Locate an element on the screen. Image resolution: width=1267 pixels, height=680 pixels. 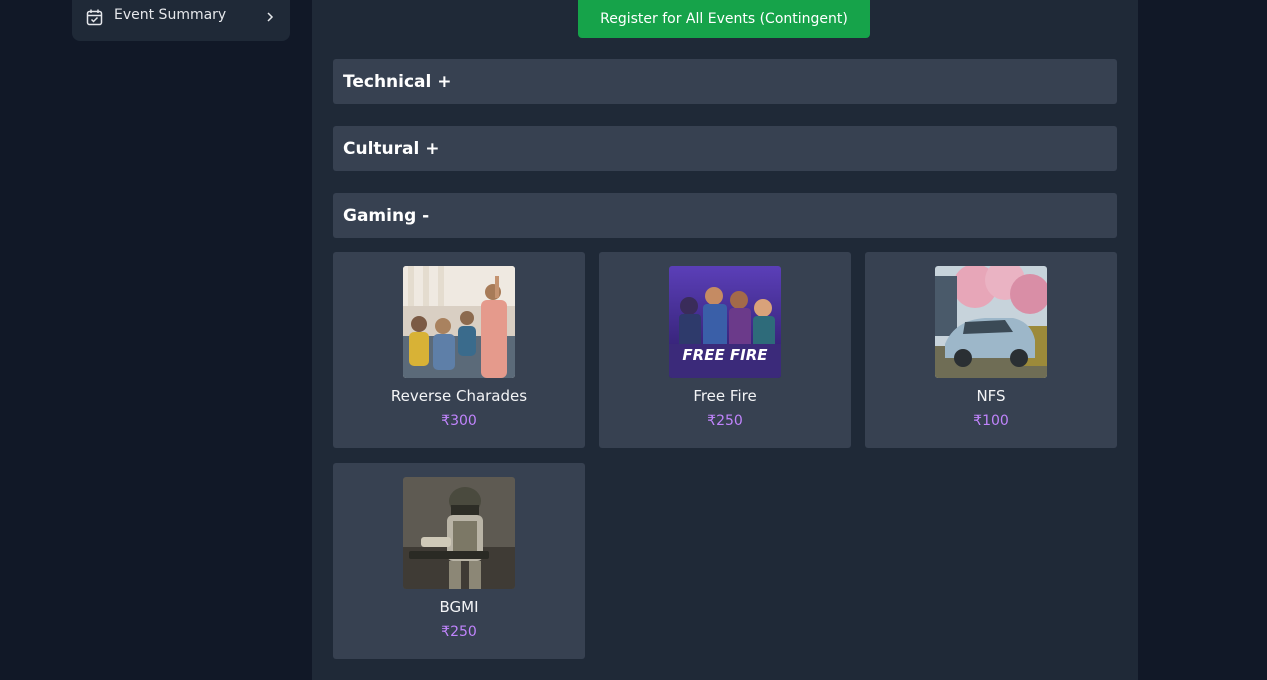
event-name: BGMI is located at coordinates (459, 607).